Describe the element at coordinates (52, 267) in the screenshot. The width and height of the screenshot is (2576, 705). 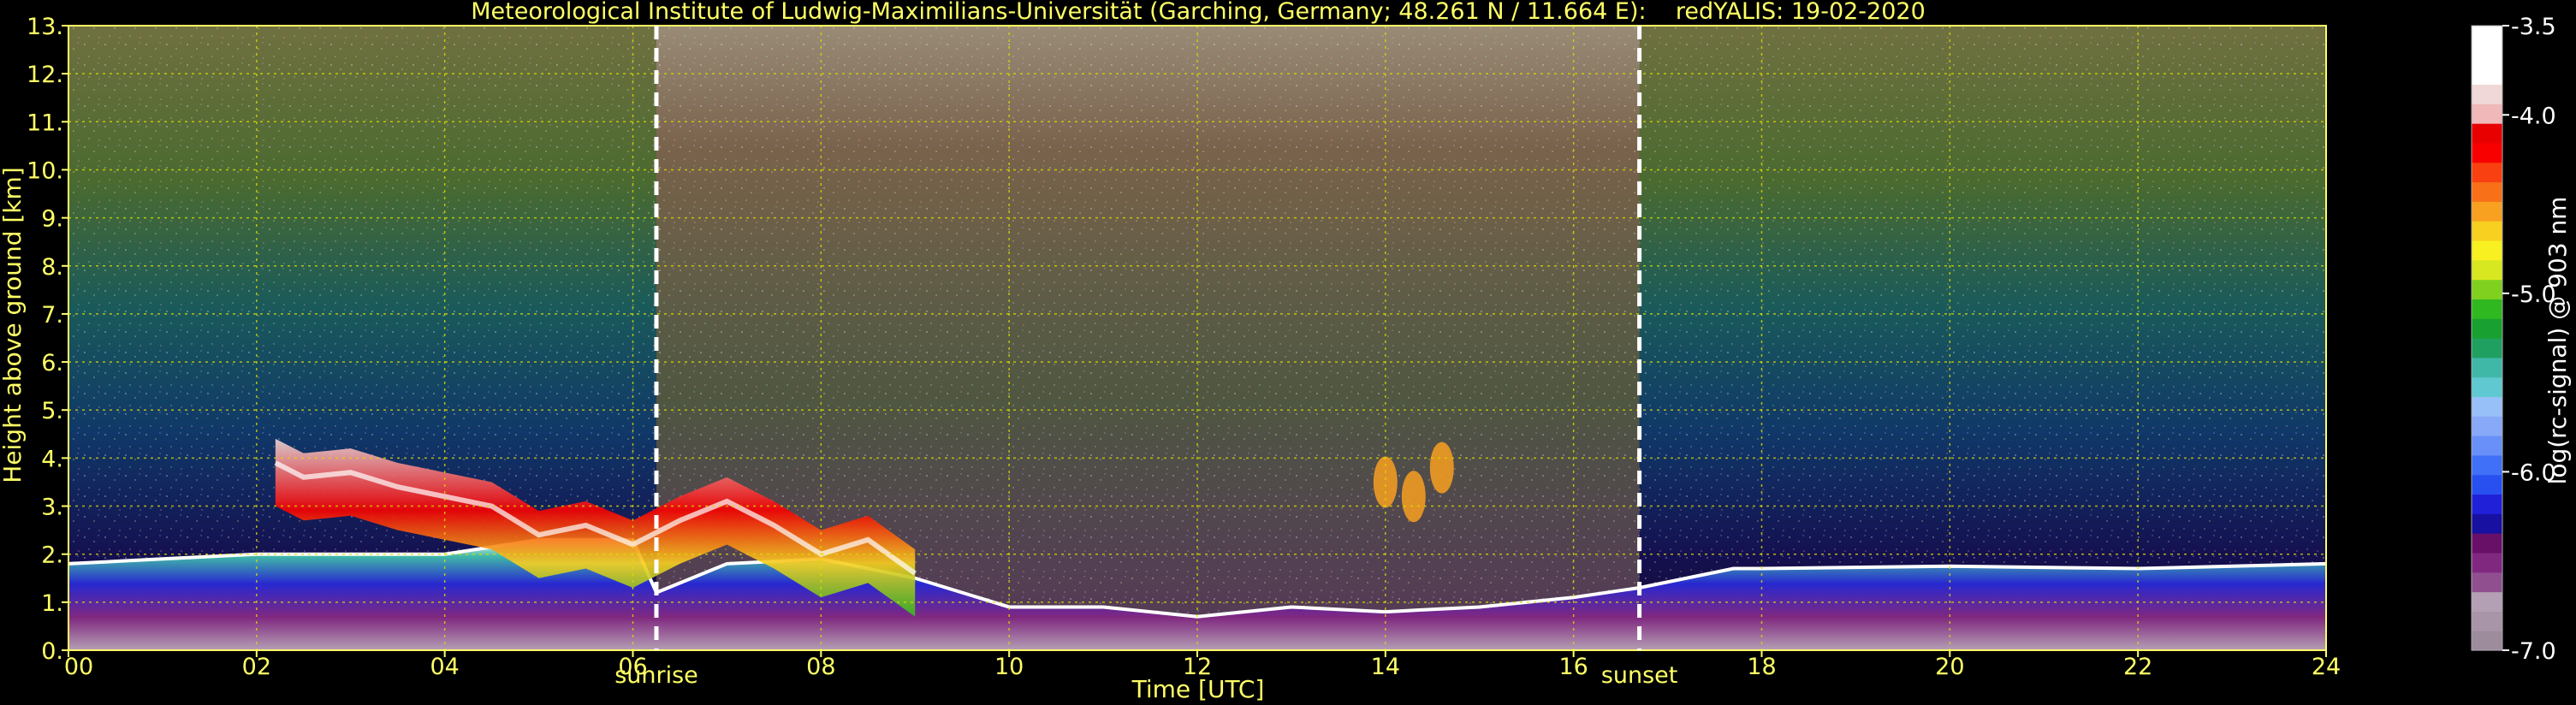
I see `y-tick-label: 8.` at that location.